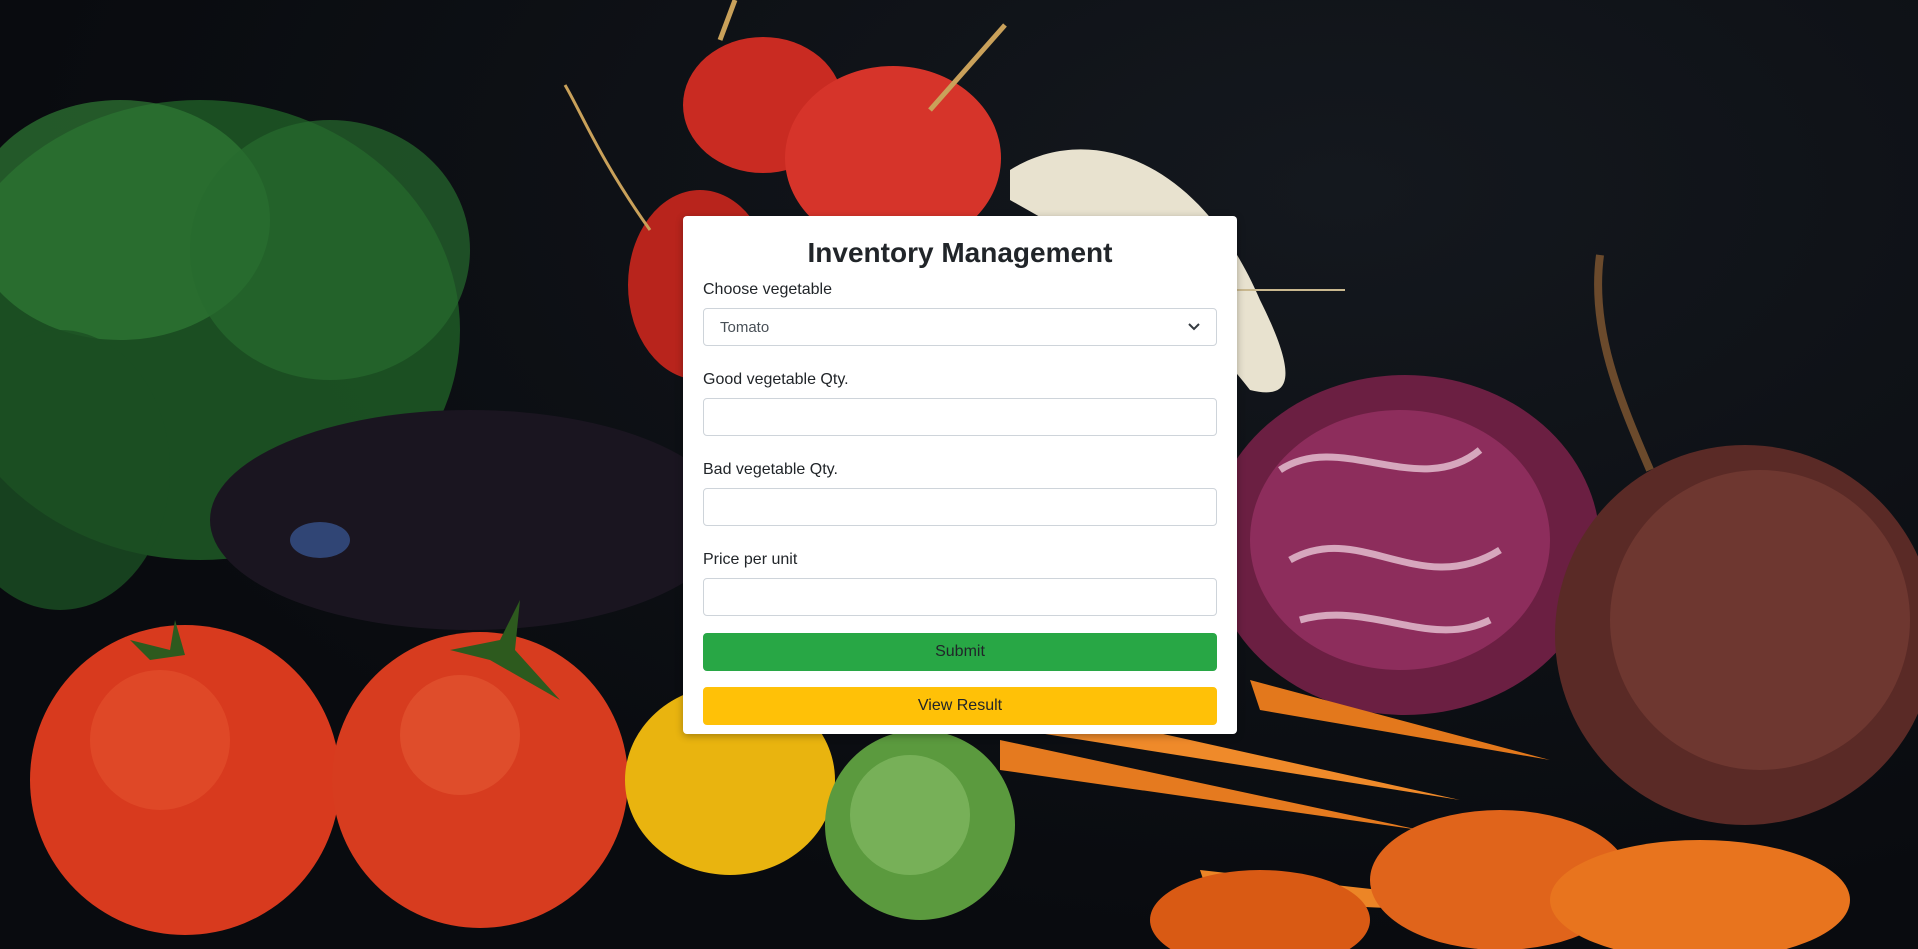 The width and height of the screenshot is (1918, 949). I want to click on vegetable-label: Choose vegetable, so click(767, 289).